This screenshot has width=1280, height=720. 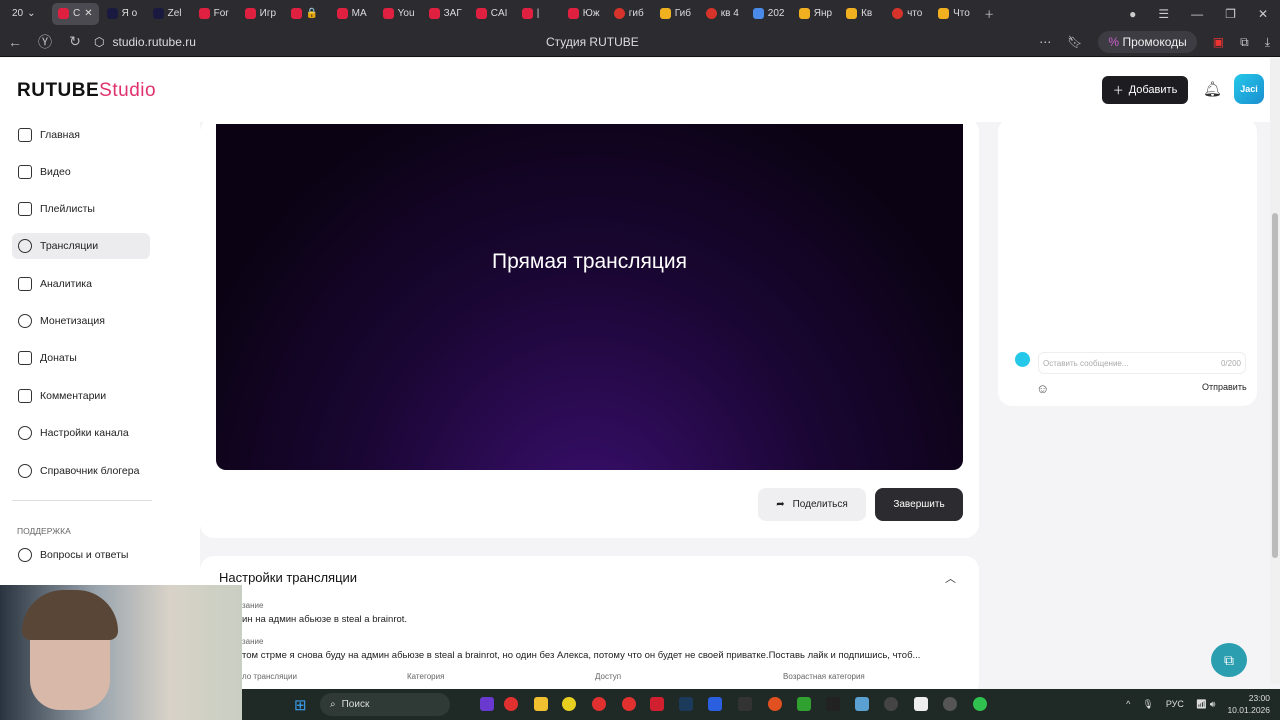 I want to click on sidebar-item-label: Комментарии, so click(x=73, y=396).